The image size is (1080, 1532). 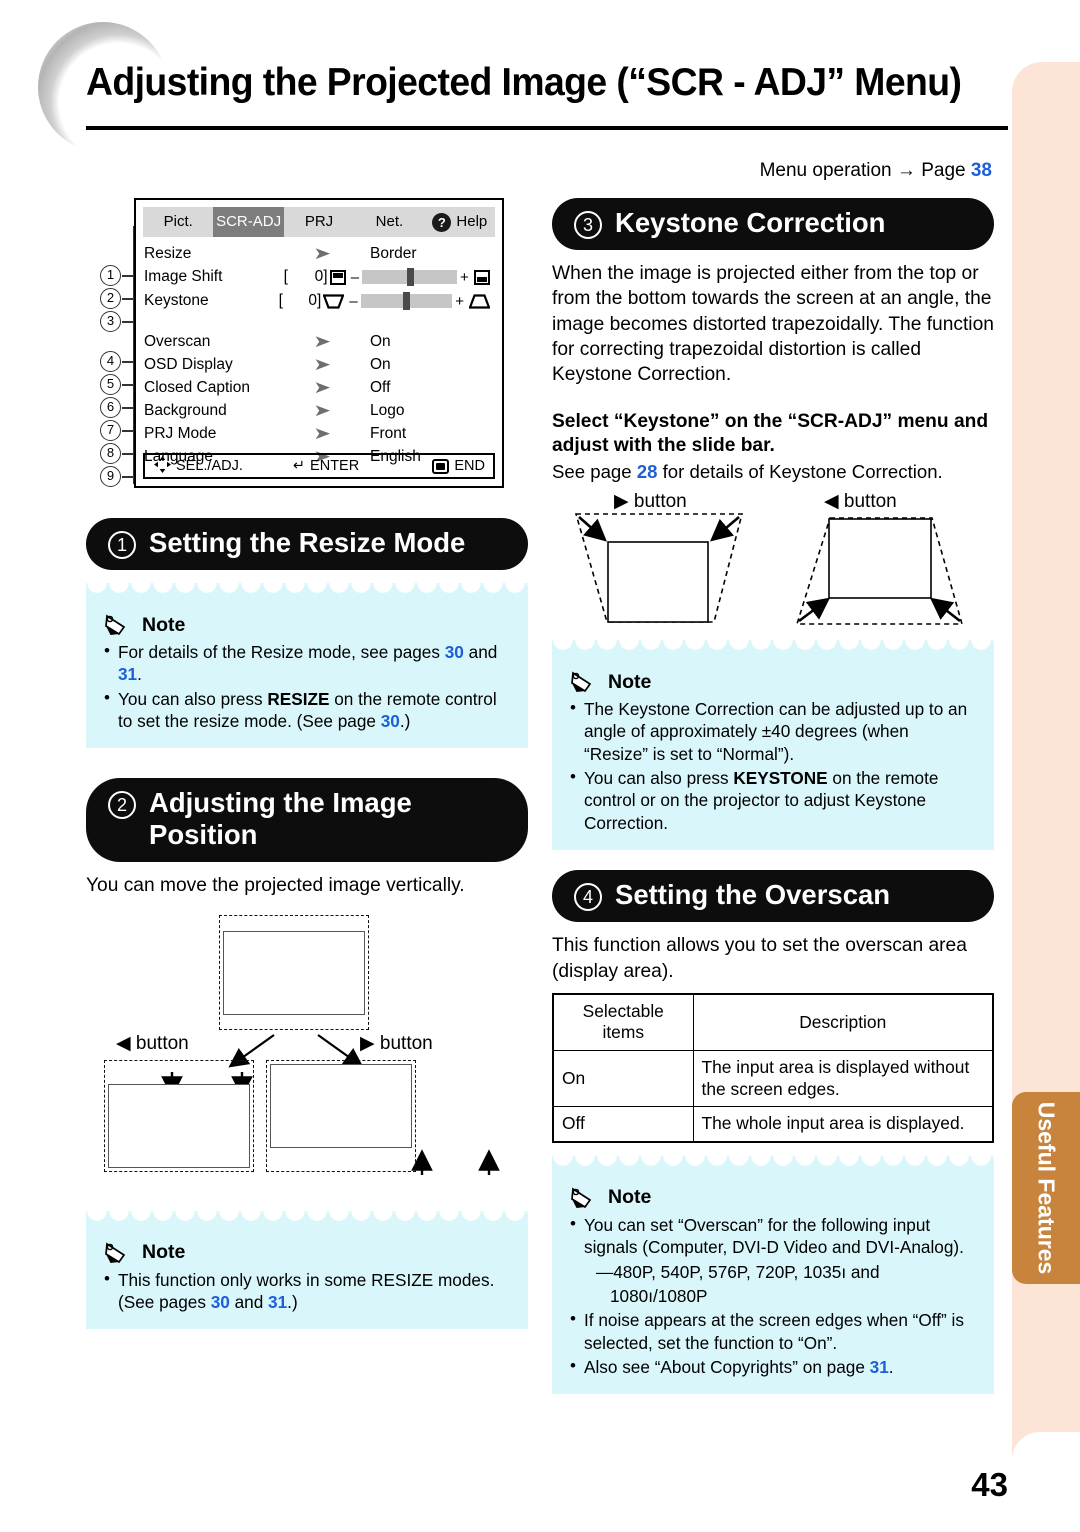 I want to click on section-number-badge: 3, so click(x=588, y=225).